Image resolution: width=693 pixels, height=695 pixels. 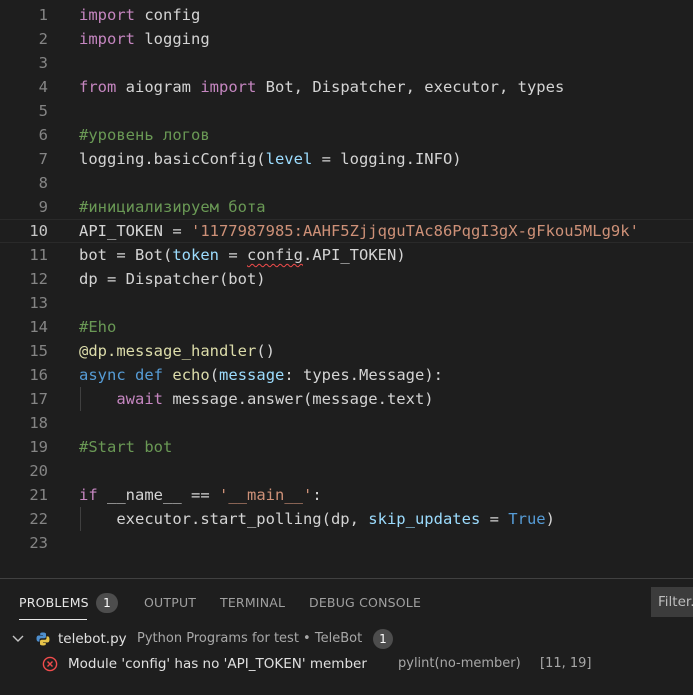 What do you see at coordinates (158, 87) in the screenshot?
I see `code-token: aiogram` at bounding box center [158, 87].